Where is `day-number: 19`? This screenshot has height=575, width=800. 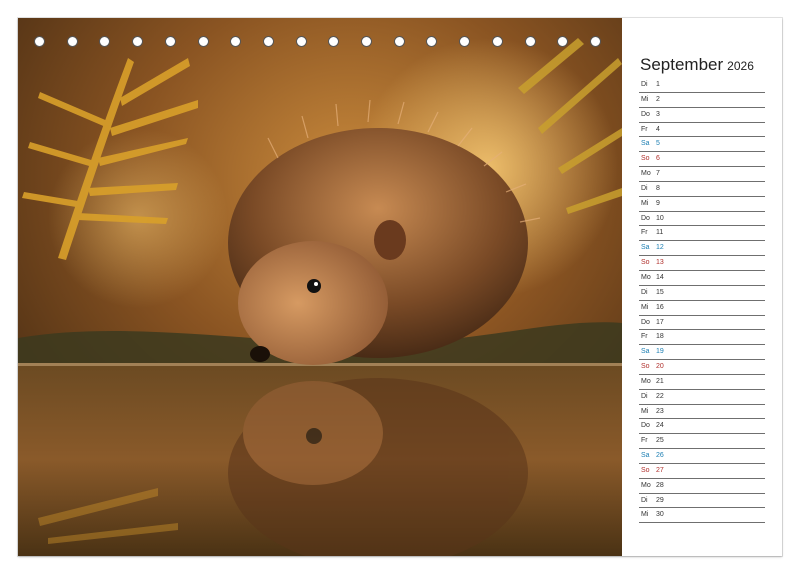
day-number: 19 is located at coordinates (660, 352).